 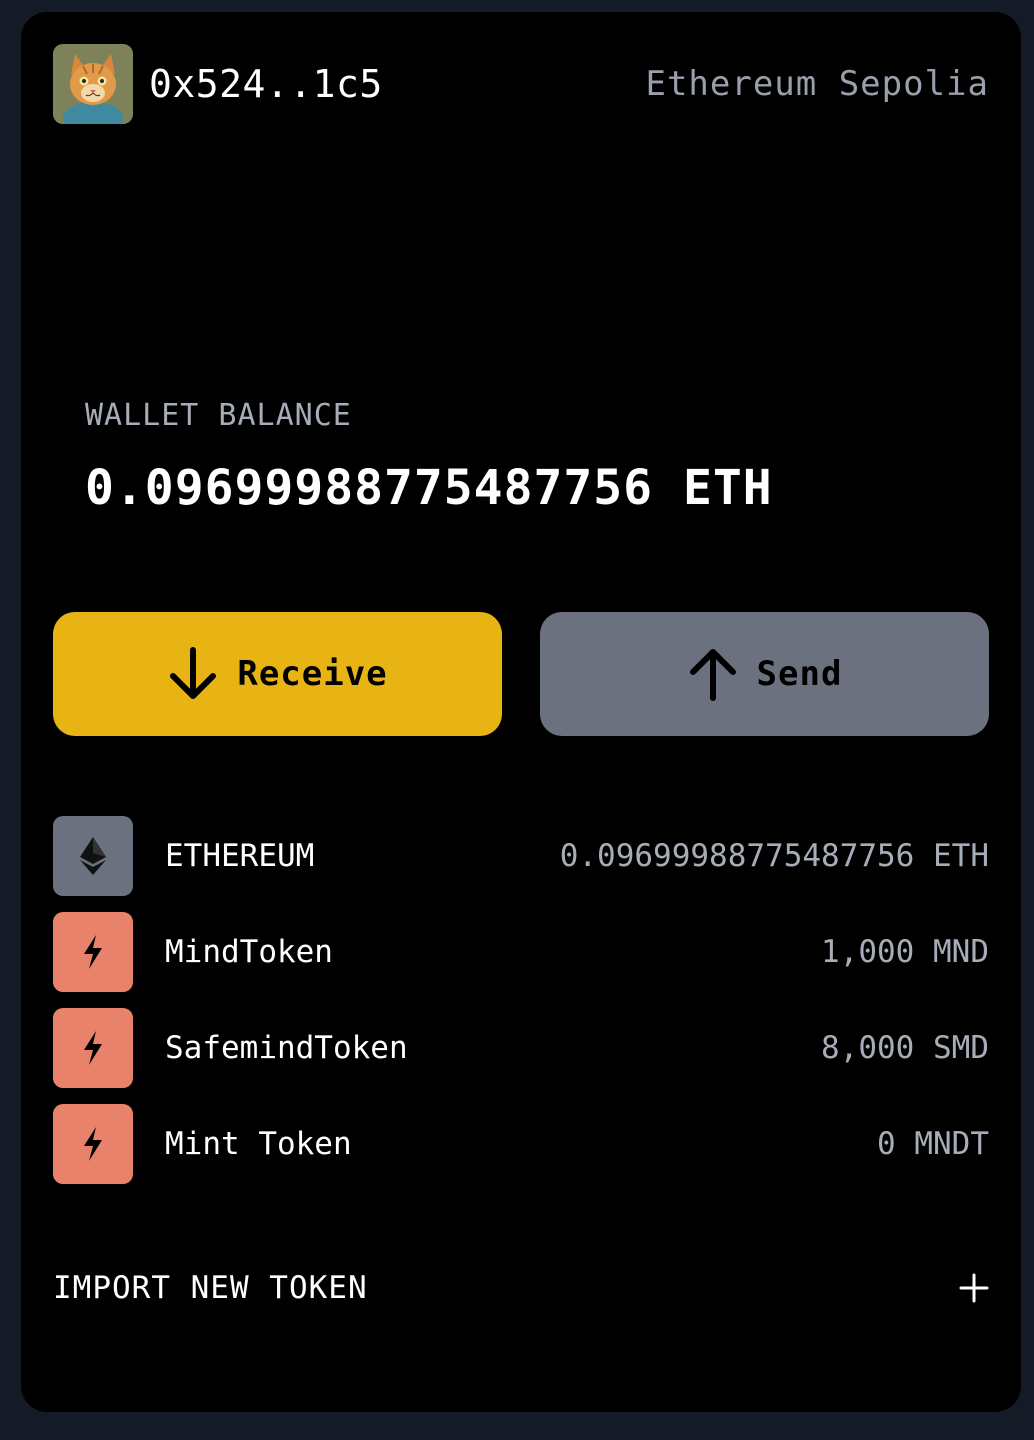 What do you see at coordinates (774, 856) in the screenshot?
I see `token-amount: 0.09699988775487756 ETH` at bounding box center [774, 856].